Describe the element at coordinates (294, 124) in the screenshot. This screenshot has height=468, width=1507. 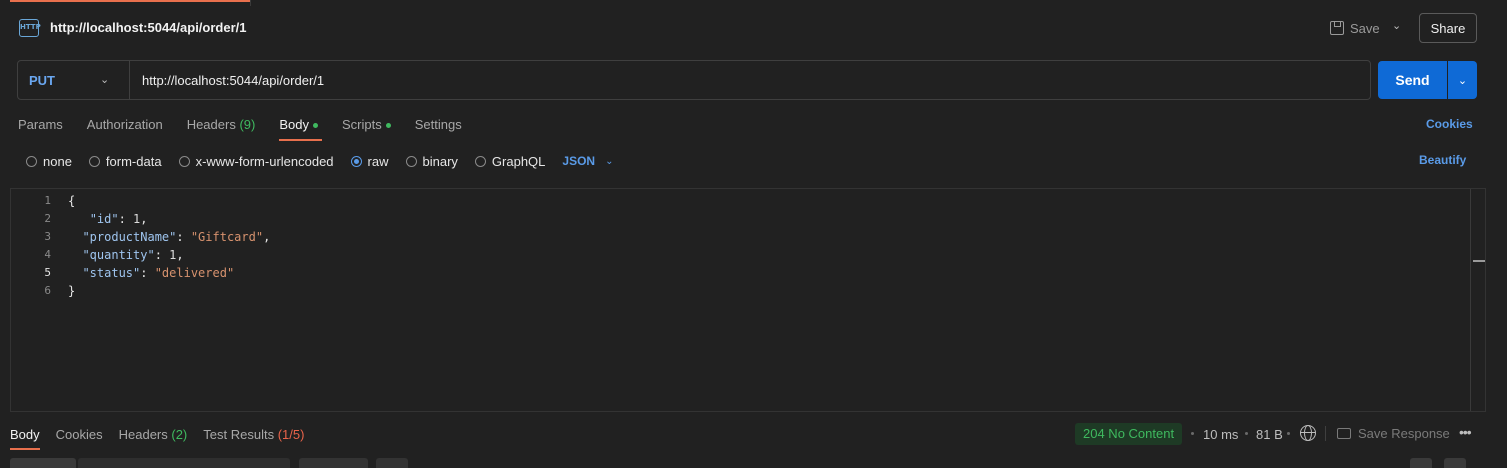
I see `tab-body-label: Body` at that location.